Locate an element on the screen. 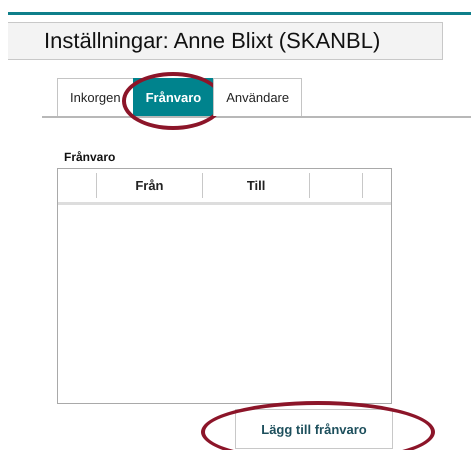 This screenshot has width=471, height=450. column-header: Från is located at coordinates (150, 185).